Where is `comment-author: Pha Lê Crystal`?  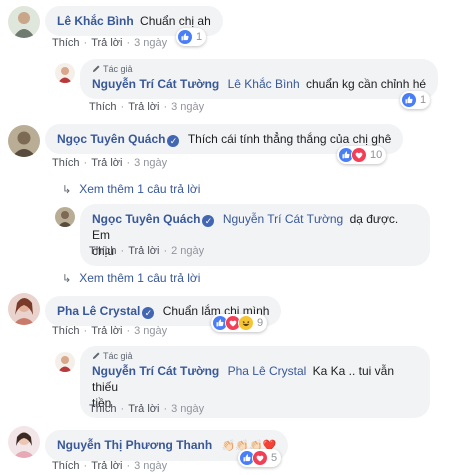
comment-author: Pha Lê Crystal is located at coordinates (98, 311).